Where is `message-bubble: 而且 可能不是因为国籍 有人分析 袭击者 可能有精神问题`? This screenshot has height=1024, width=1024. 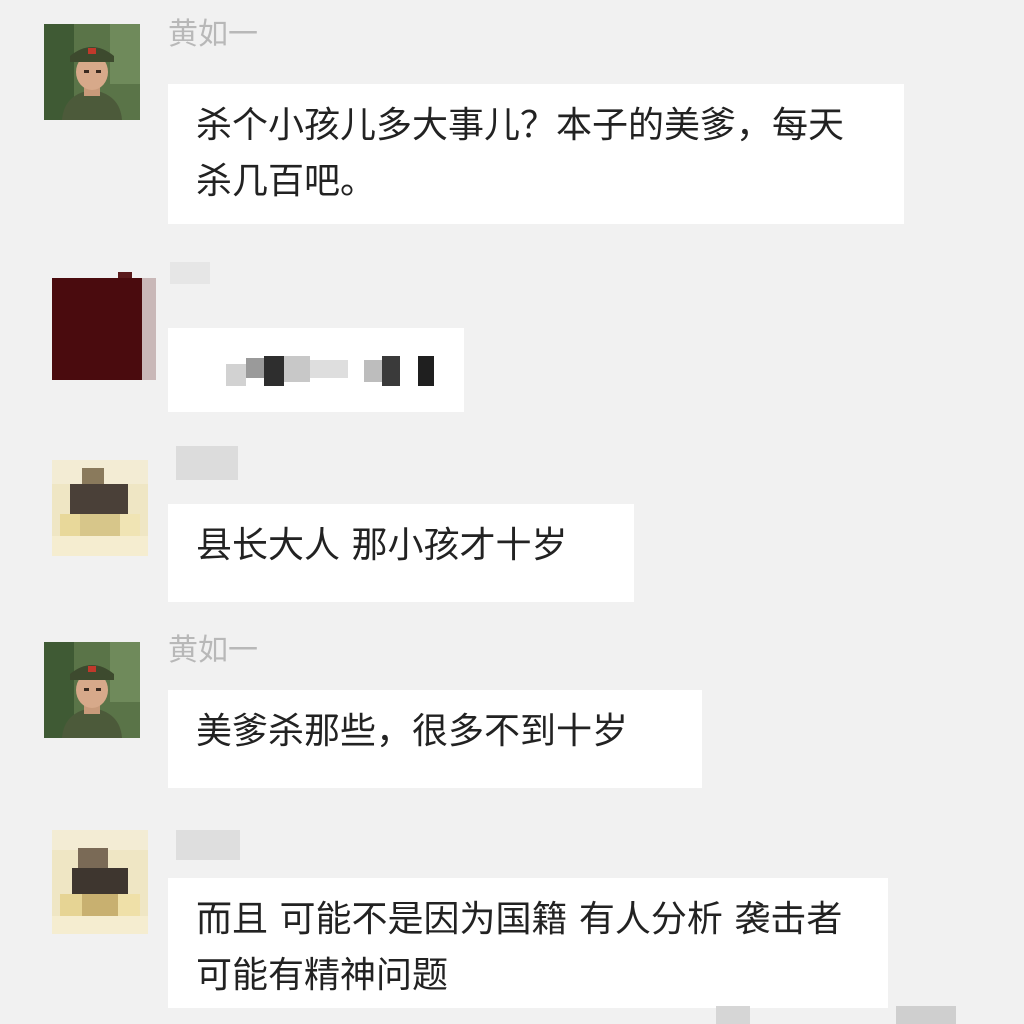 message-bubble: 而且 可能不是因为国籍 有人分析 袭击者 可能有精神问题 is located at coordinates (528, 943).